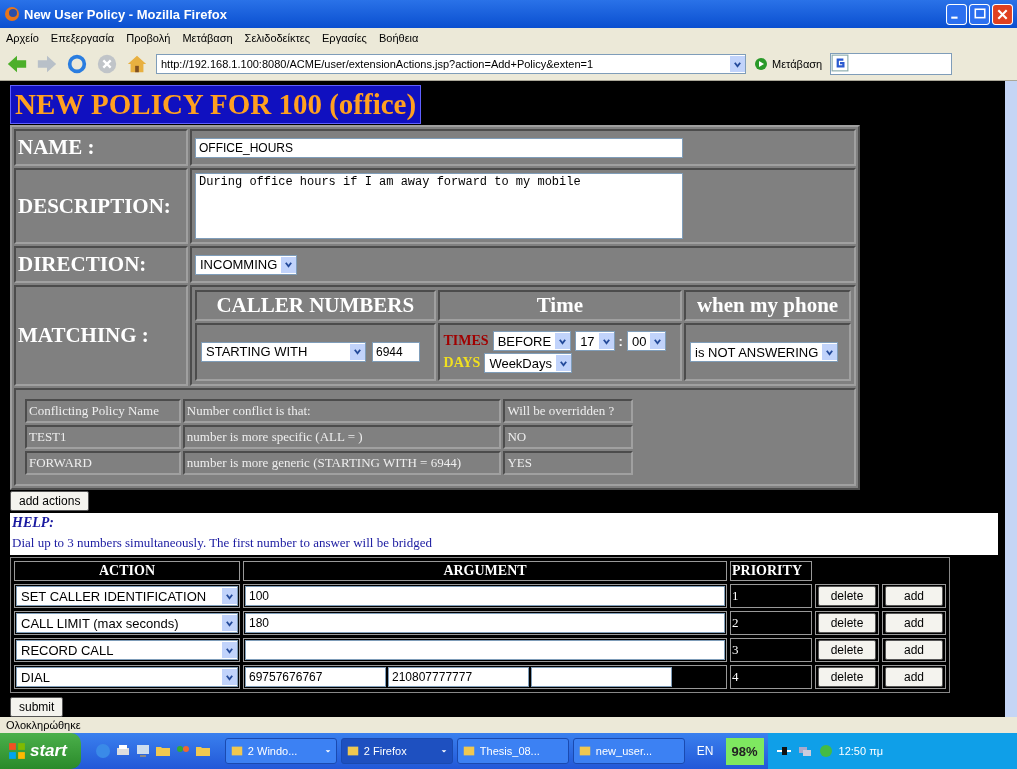  Describe the element at coordinates (107, 64) in the screenshot. I see `stop-icon` at that location.